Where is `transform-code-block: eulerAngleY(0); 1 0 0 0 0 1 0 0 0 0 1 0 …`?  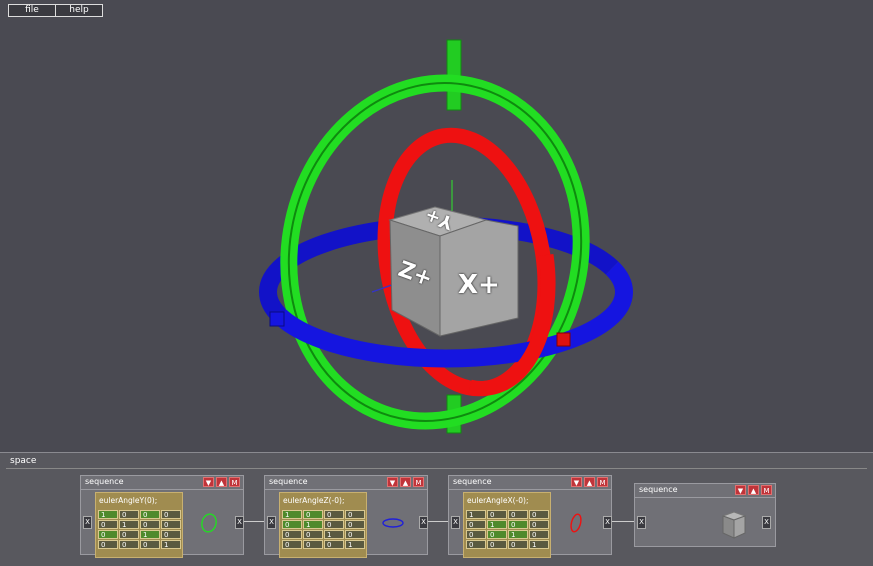 transform-code-block: eulerAngleY(0); 1 0 0 0 0 1 0 0 0 0 1 0 … is located at coordinates (139, 525).